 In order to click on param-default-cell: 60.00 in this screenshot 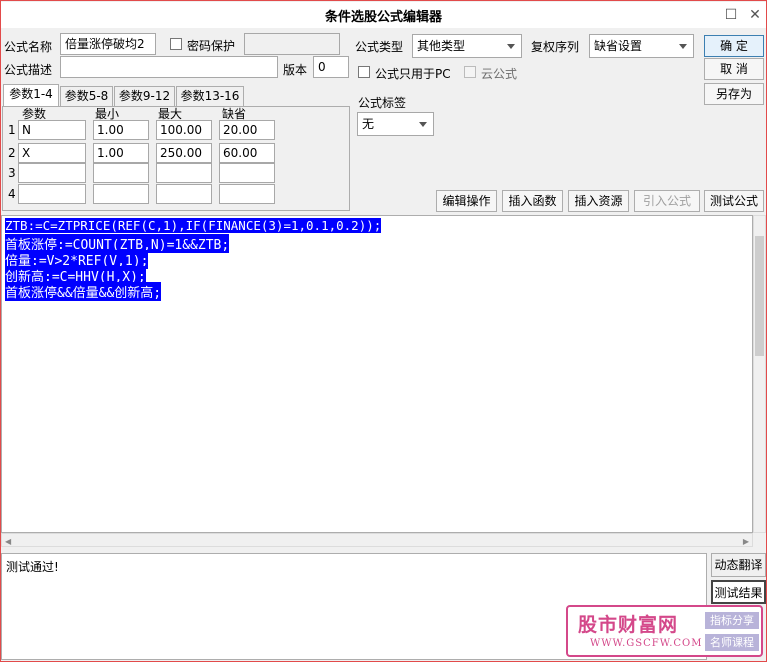, I will do `click(247, 153)`.